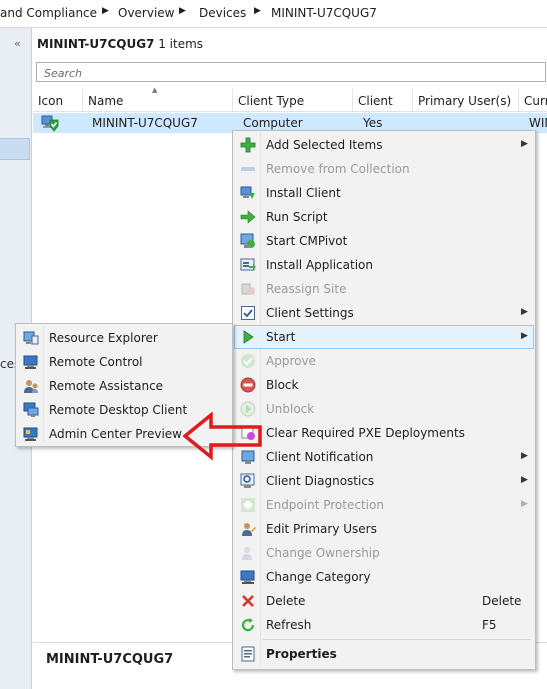  I want to click on row-client: Yes, so click(373, 123).